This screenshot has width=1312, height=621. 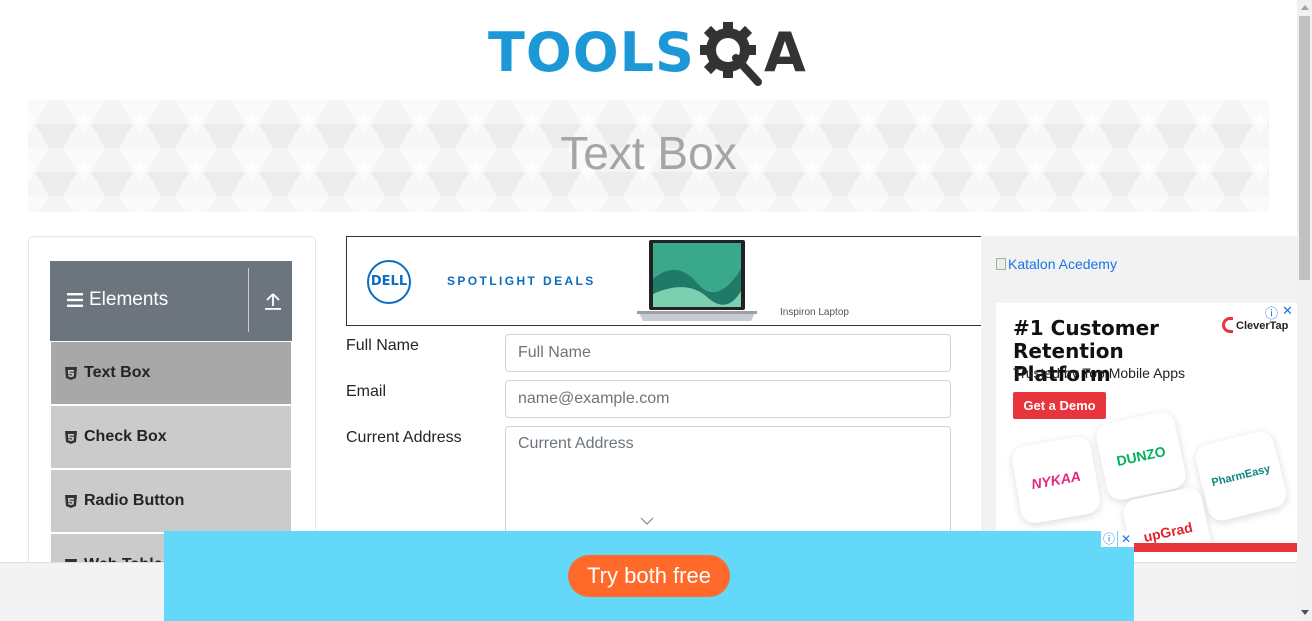 I want to click on sidebar-item-label: Text Box, so click(x=117, y=372).